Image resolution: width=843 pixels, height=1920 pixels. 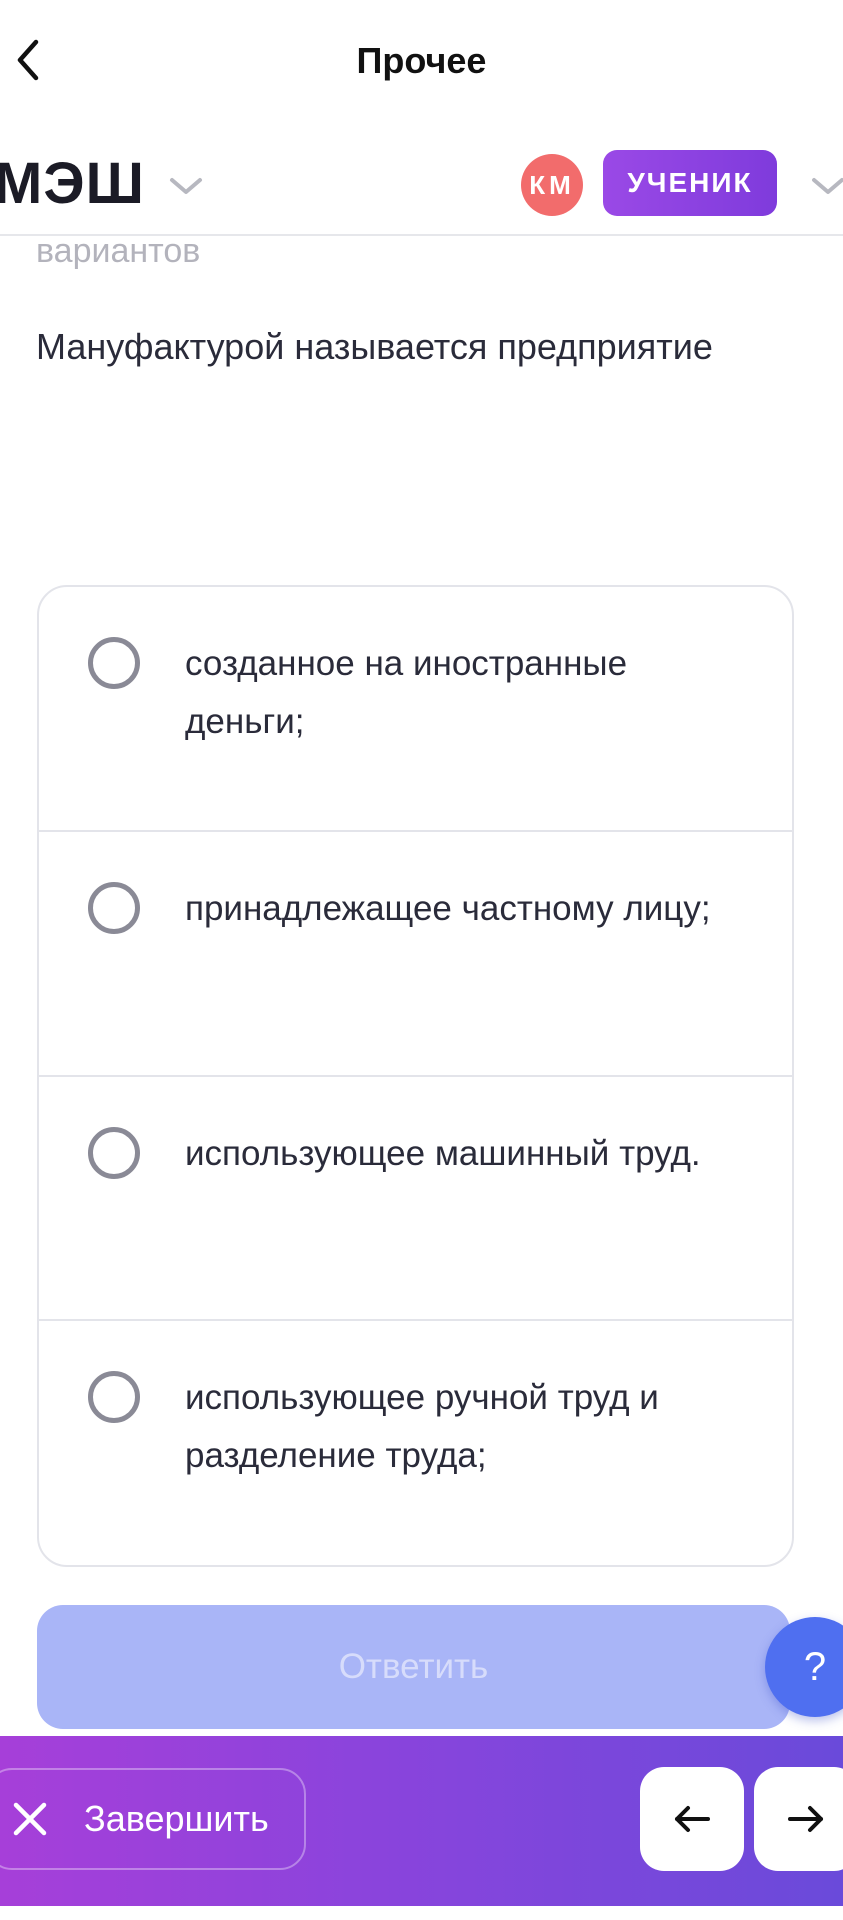 I want to click on bottom-action-bar: Завершить, so click(x=421, y=1821).